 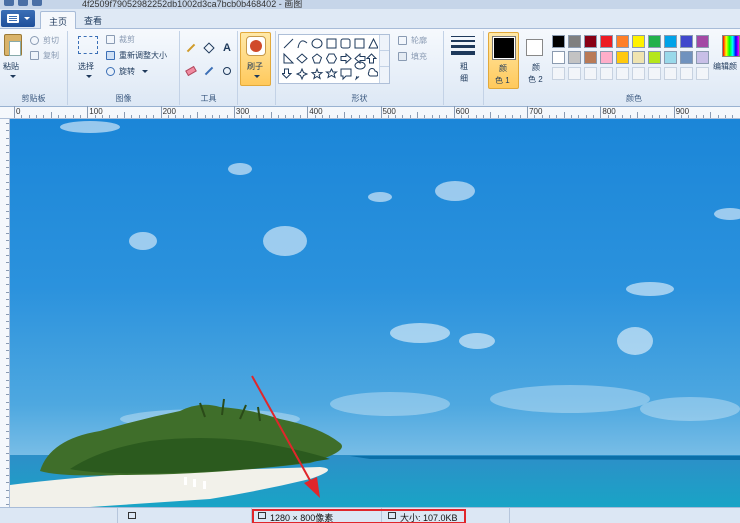 I want to click on fill-tool, so click(x=209, y=48).